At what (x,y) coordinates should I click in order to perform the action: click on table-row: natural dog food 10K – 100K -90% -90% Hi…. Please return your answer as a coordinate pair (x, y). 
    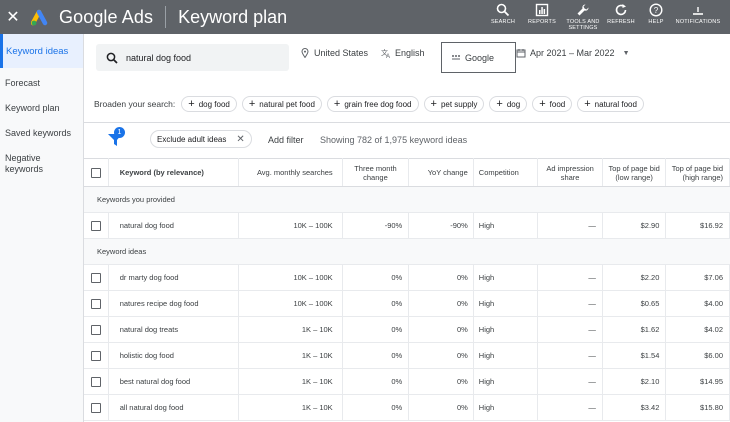
    Looking at the image, I should click on (407, 225).